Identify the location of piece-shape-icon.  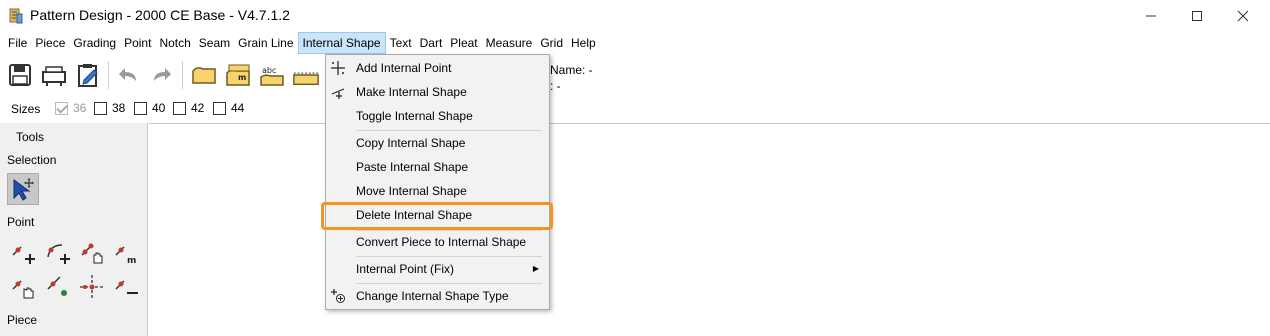
(204, 75).